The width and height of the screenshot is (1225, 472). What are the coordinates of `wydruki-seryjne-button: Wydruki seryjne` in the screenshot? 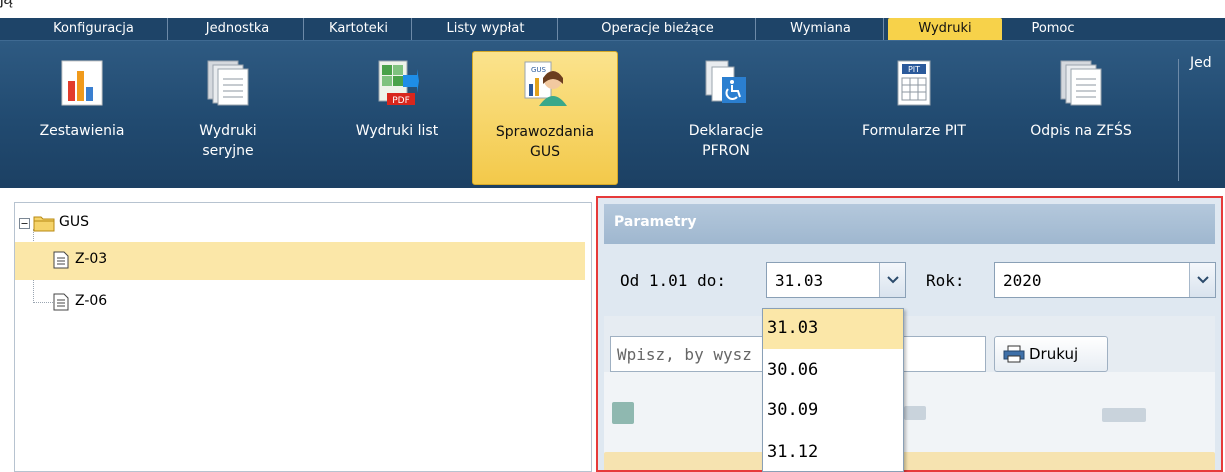 It's located at (228, 118).